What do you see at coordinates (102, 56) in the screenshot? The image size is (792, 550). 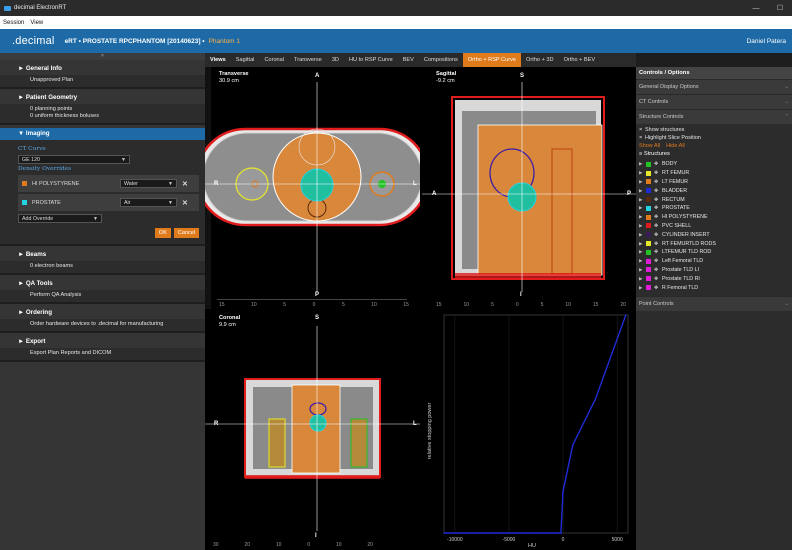 I see `sidebar-collapse-handle: ▼` at bounding box center [102, 56].